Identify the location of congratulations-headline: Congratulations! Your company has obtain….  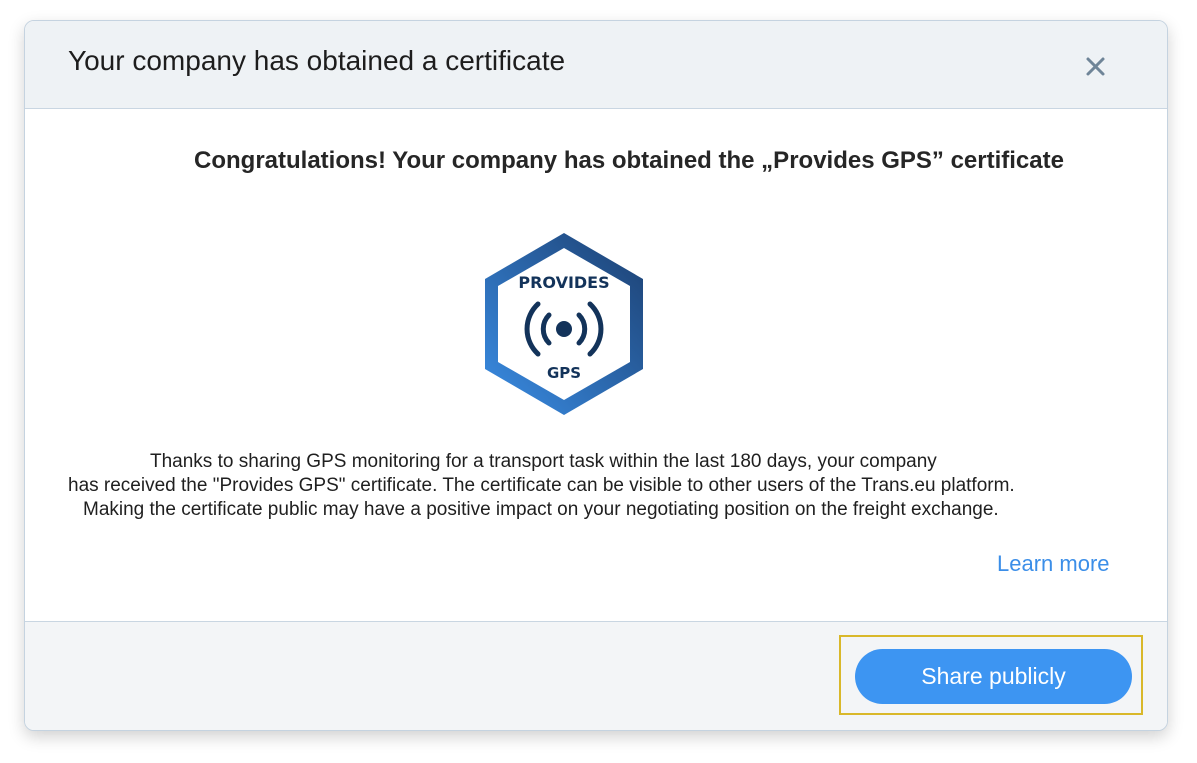
(629, 160).